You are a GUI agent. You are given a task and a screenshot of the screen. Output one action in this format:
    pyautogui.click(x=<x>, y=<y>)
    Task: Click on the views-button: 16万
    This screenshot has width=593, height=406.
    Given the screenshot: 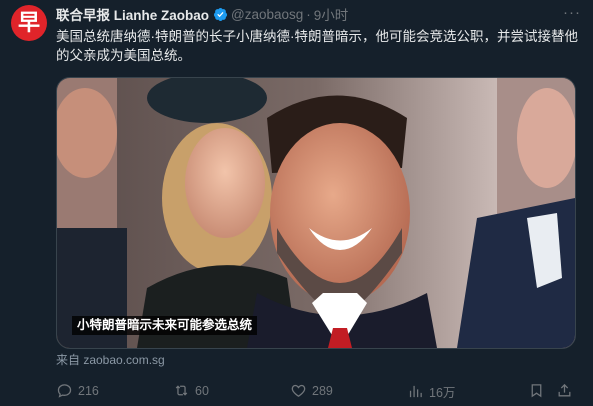 What is the action you would take?
    pyautogui.click(x=431, y=391)
    